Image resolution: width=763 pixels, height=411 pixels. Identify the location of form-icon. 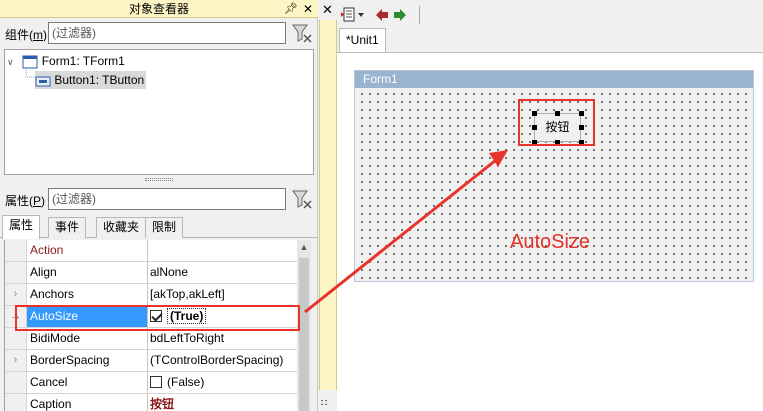
(30, 62).